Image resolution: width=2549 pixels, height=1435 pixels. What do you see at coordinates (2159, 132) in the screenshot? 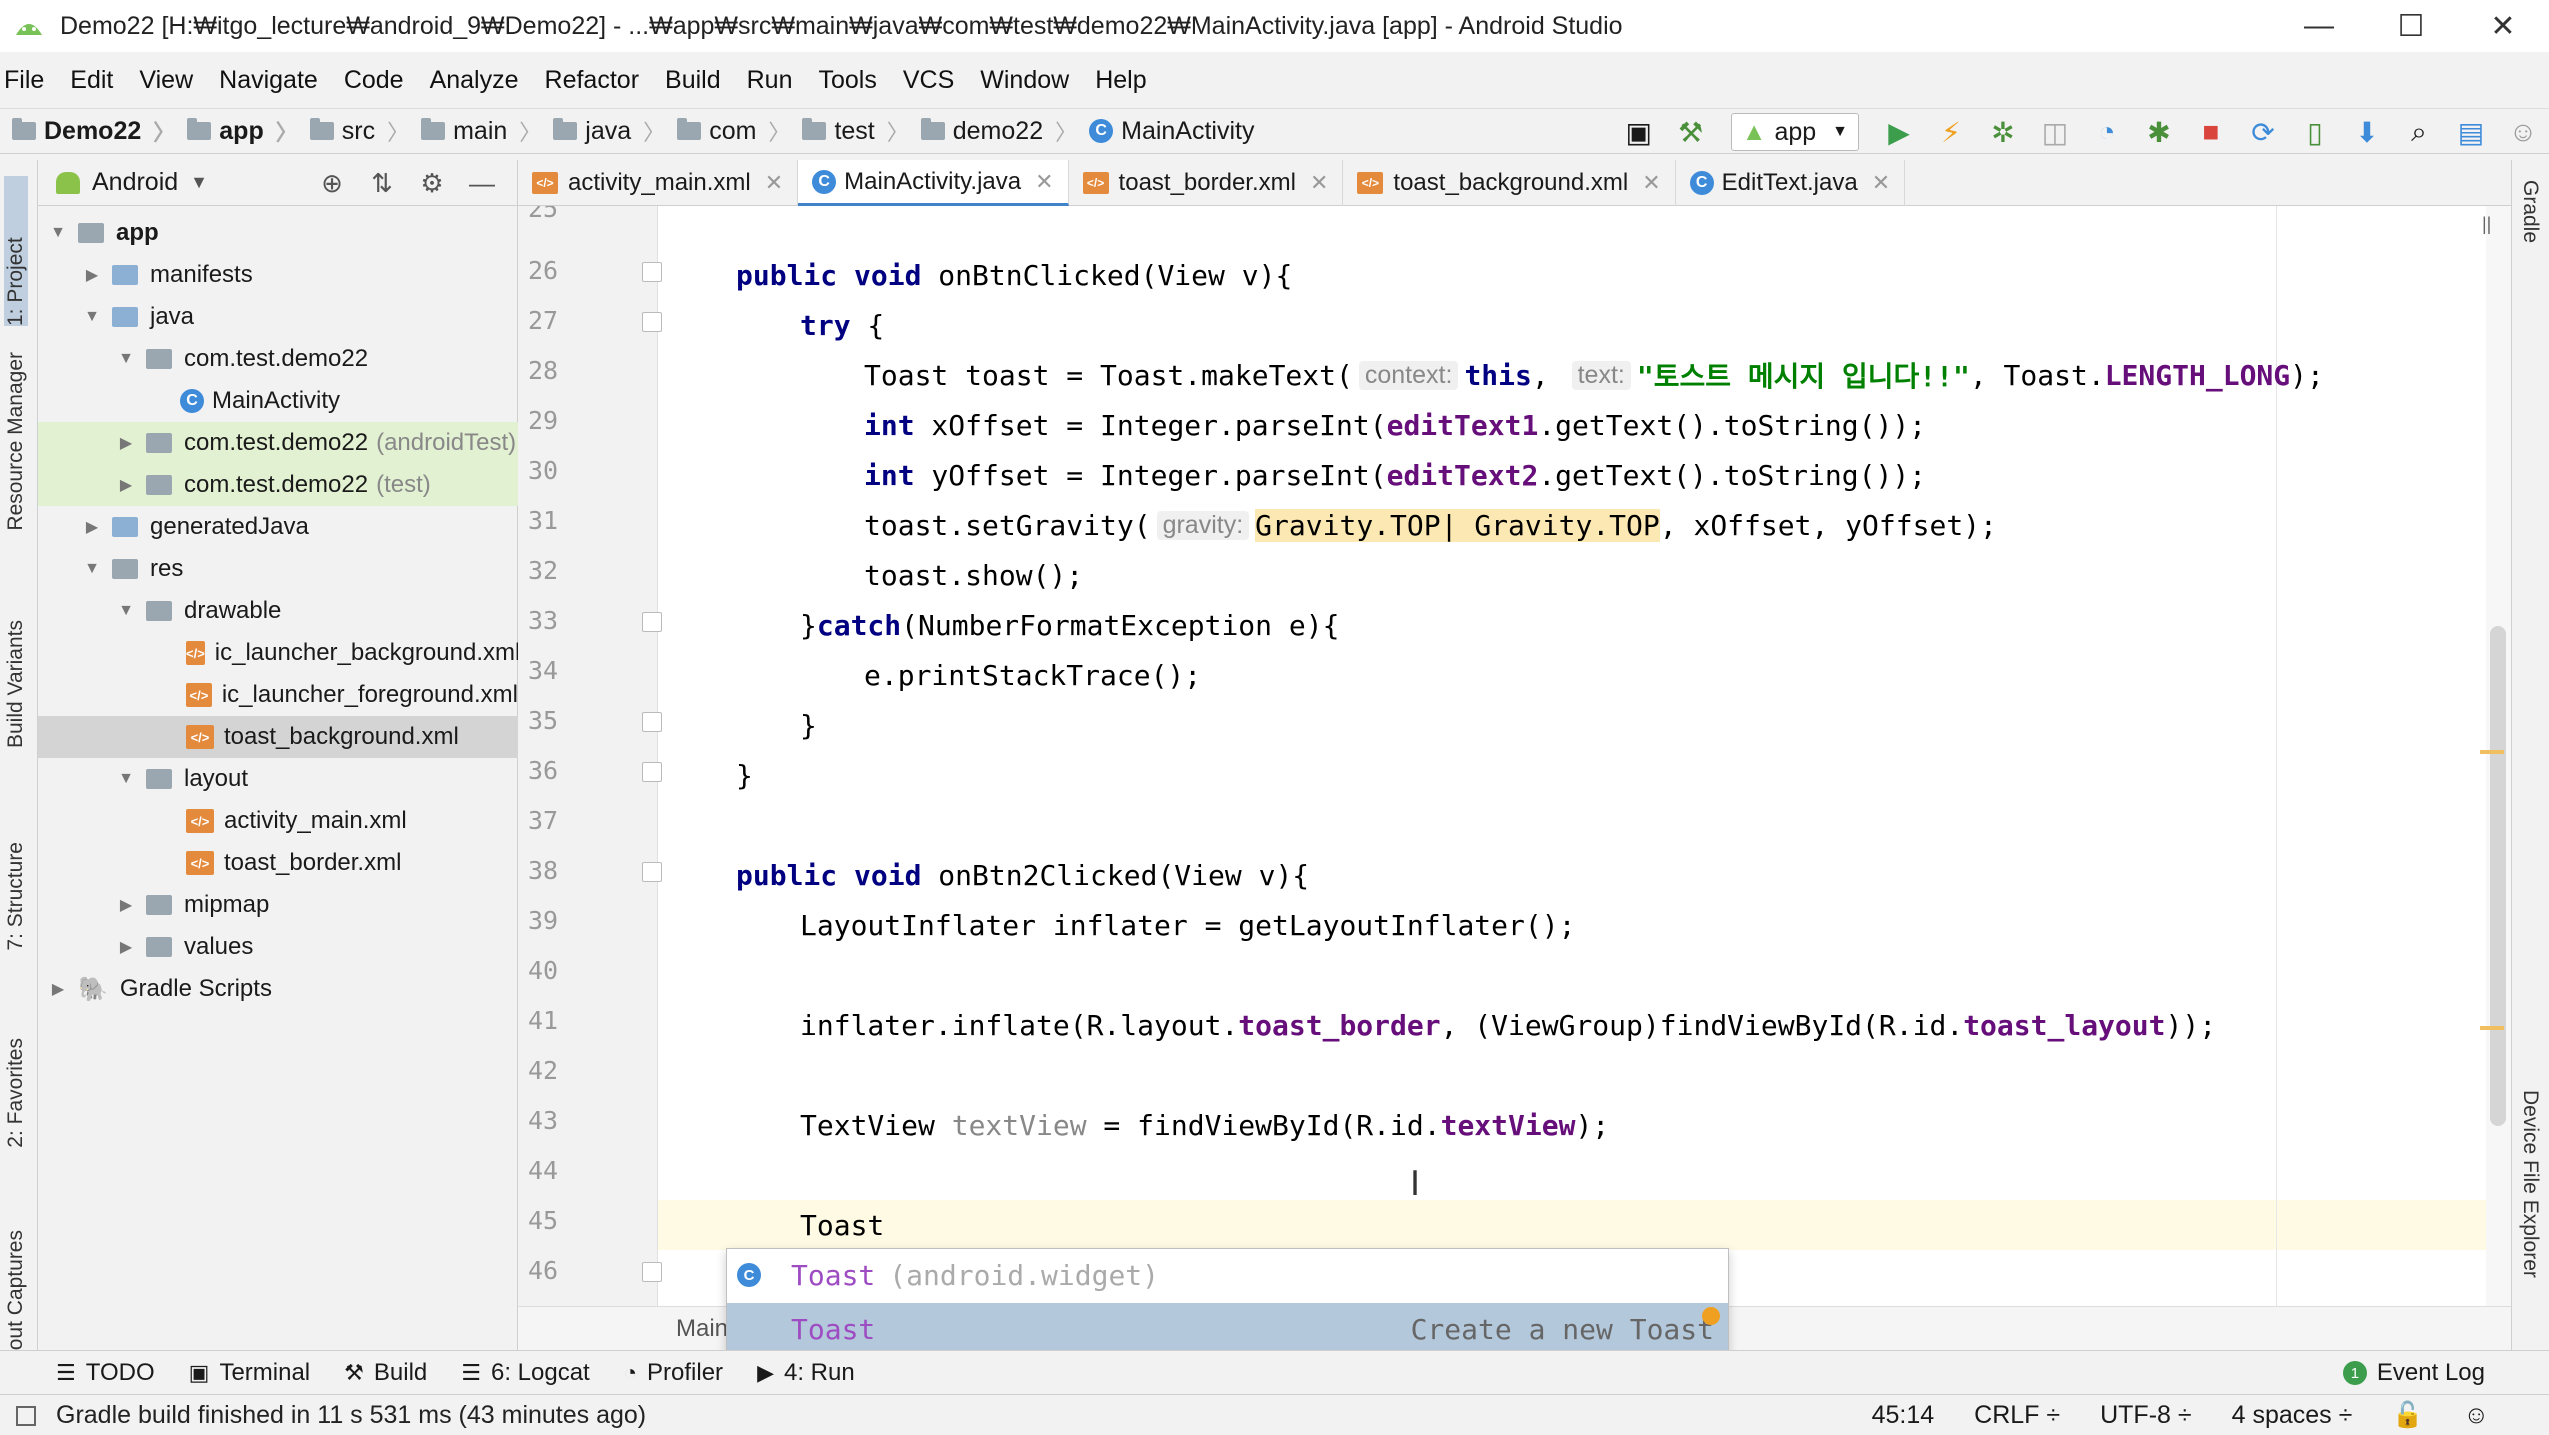
I see `attach-debugger-icon: ✱` at bounding box center [2159, 132].